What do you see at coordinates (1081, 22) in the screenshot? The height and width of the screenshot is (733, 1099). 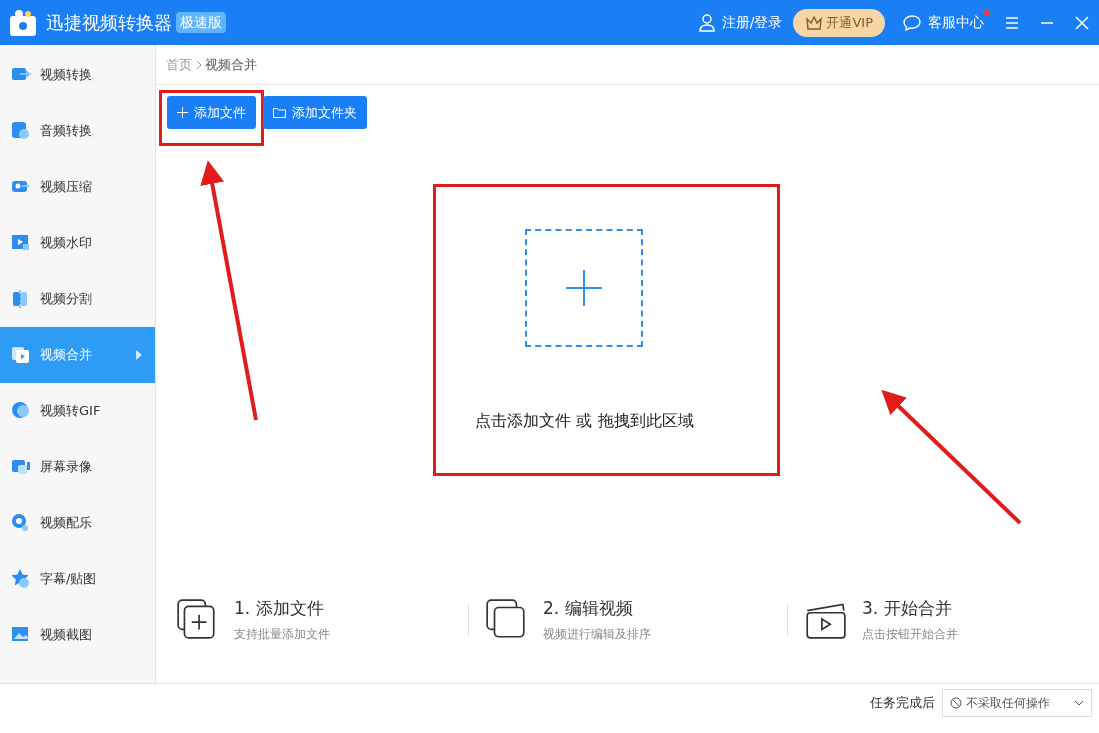 I see `close-icon` at bounding box center [1081, 22].